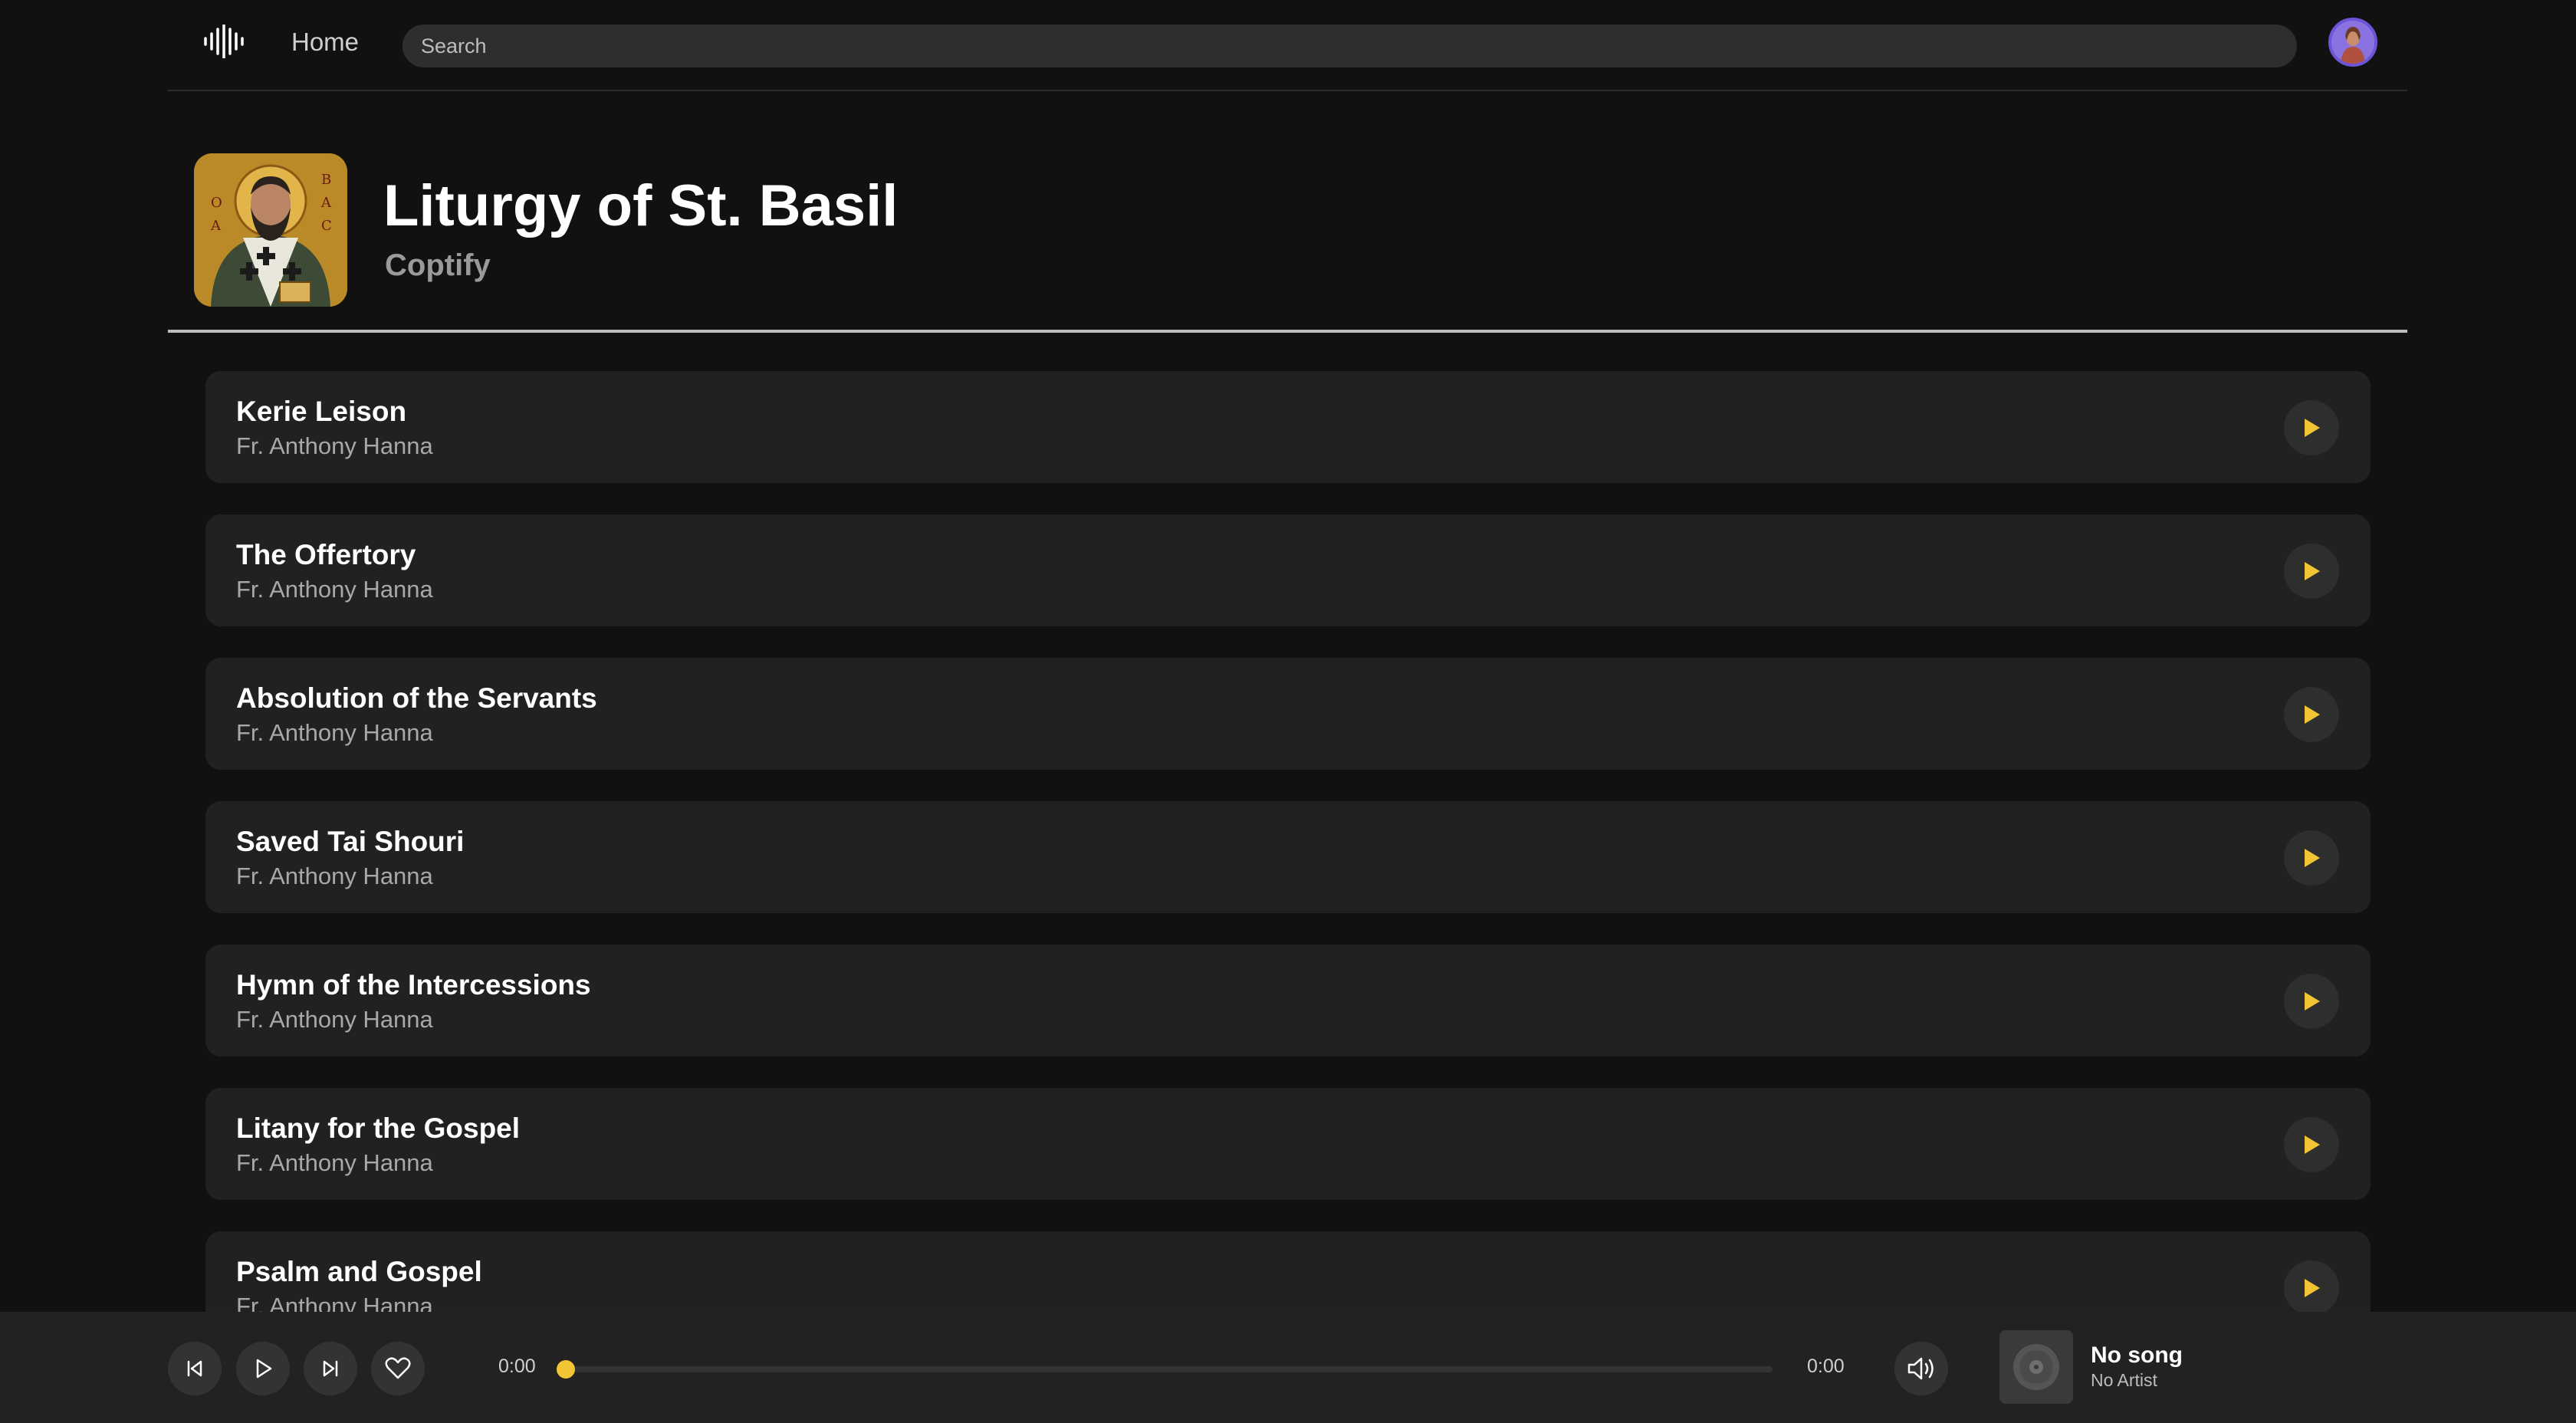 The width and height of the screenshot is (2576, 1423). What do you see at coordinates (270, 230) in the screenshot?
I see `album-cover-portrait-icon: B A C O A` at bounding box center [270, 230].